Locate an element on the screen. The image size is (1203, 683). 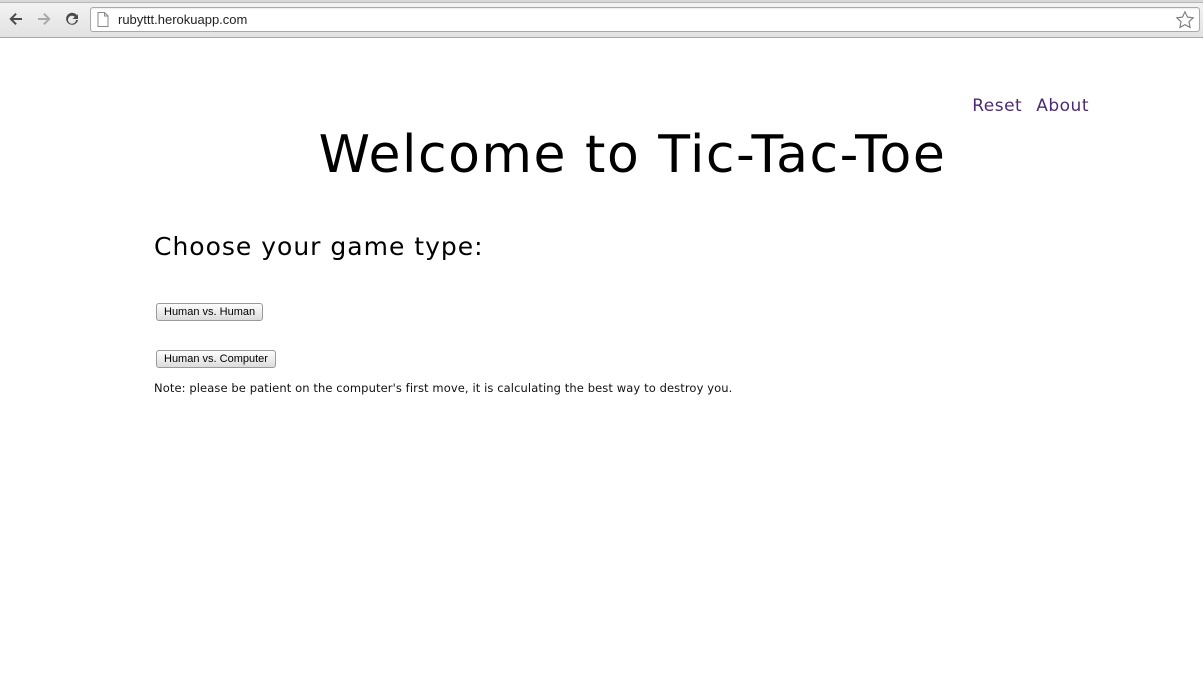
forward-arrow-icon is located at coordinates (44, 19).